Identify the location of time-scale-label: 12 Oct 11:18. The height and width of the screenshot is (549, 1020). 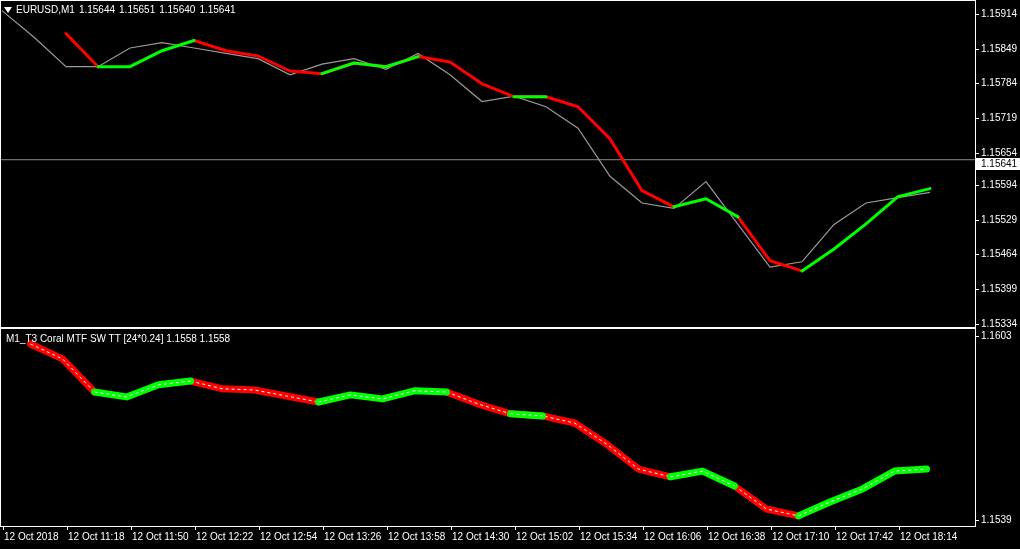
(96, 537).